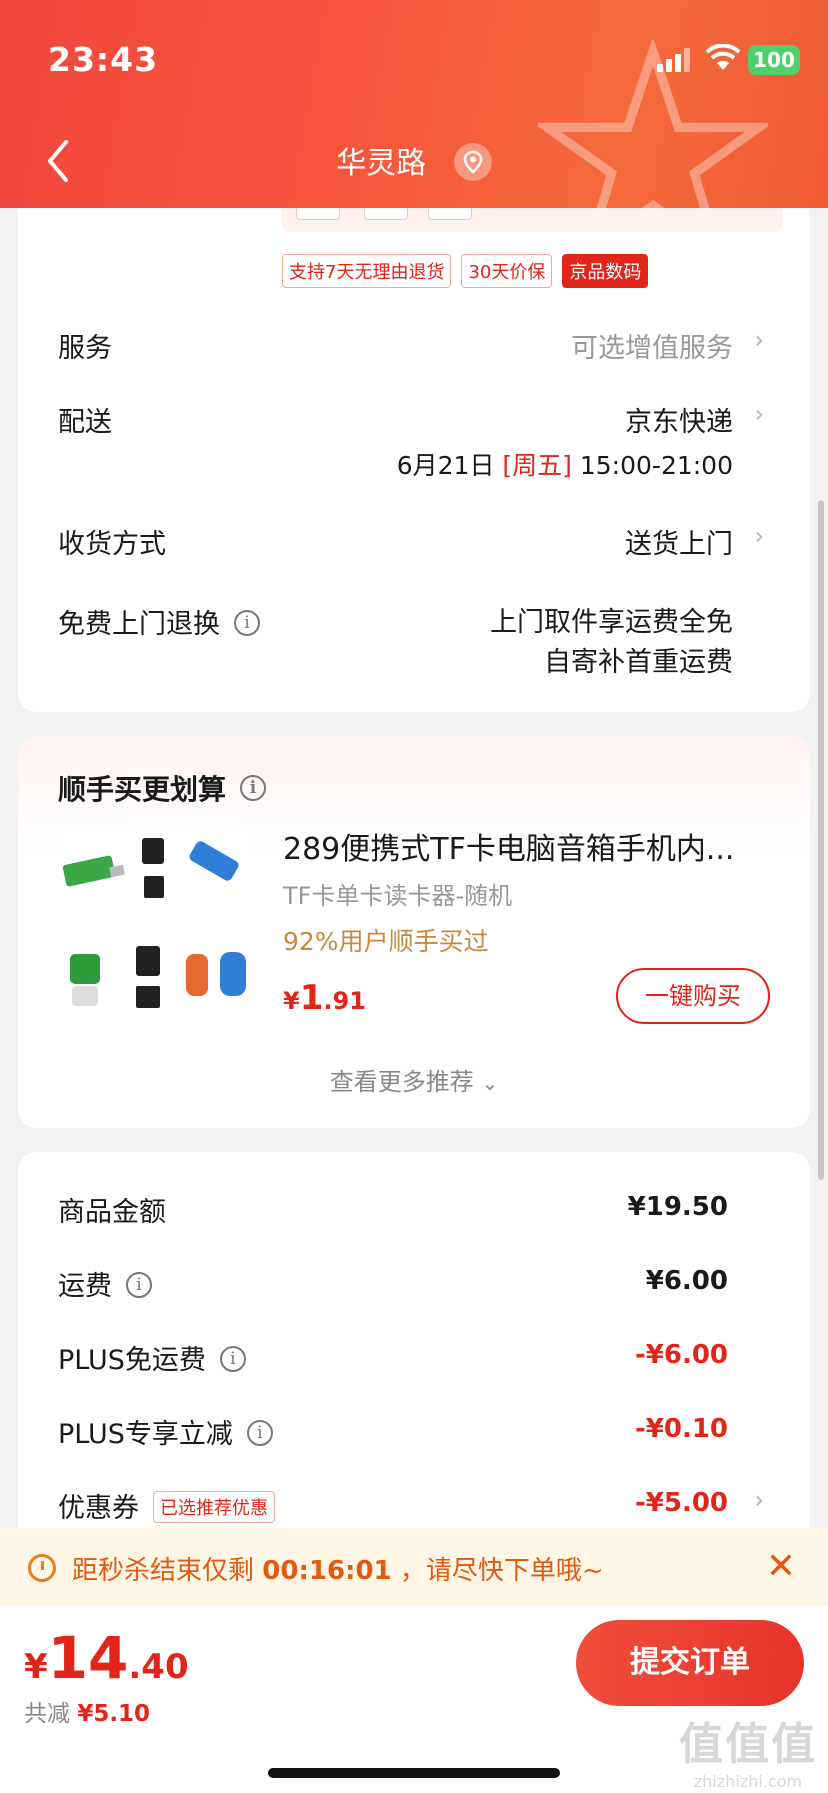 The height and width of the screenshot is (1793, 828). Describe the element at coordinates (311, 998) in the screenshot. I see `price-integer: 1` at that location.